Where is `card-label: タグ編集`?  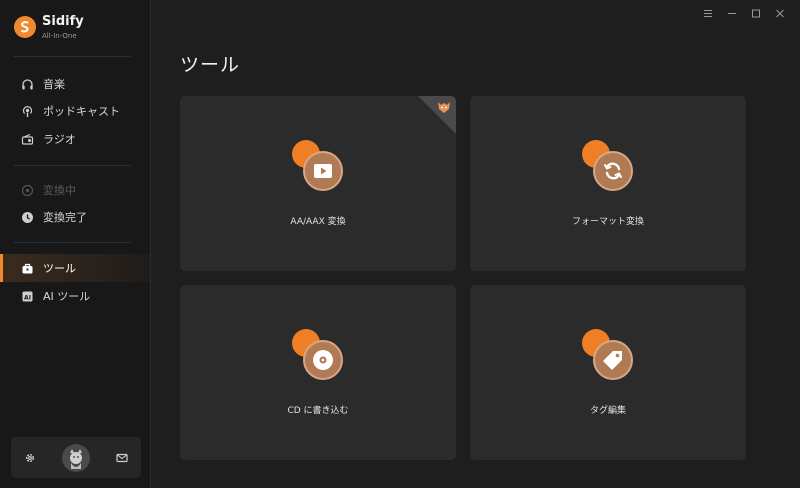
card-label: タグ編集 is located at coordinates (607, 411).